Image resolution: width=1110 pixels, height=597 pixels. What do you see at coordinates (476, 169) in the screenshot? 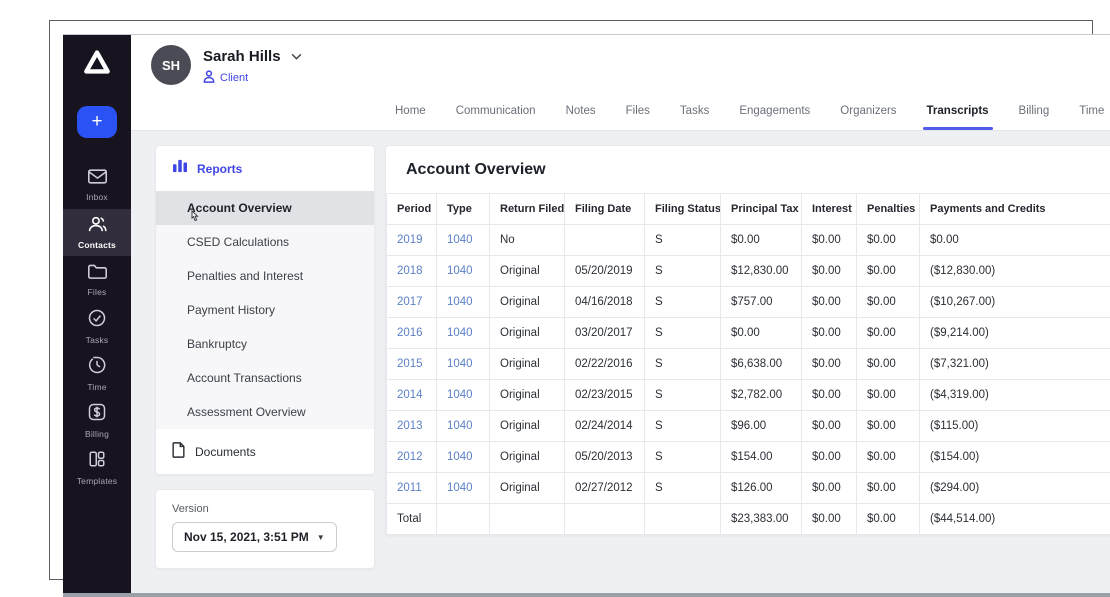
I see `table-title: Account Overview` at bounding box center [476, 169].